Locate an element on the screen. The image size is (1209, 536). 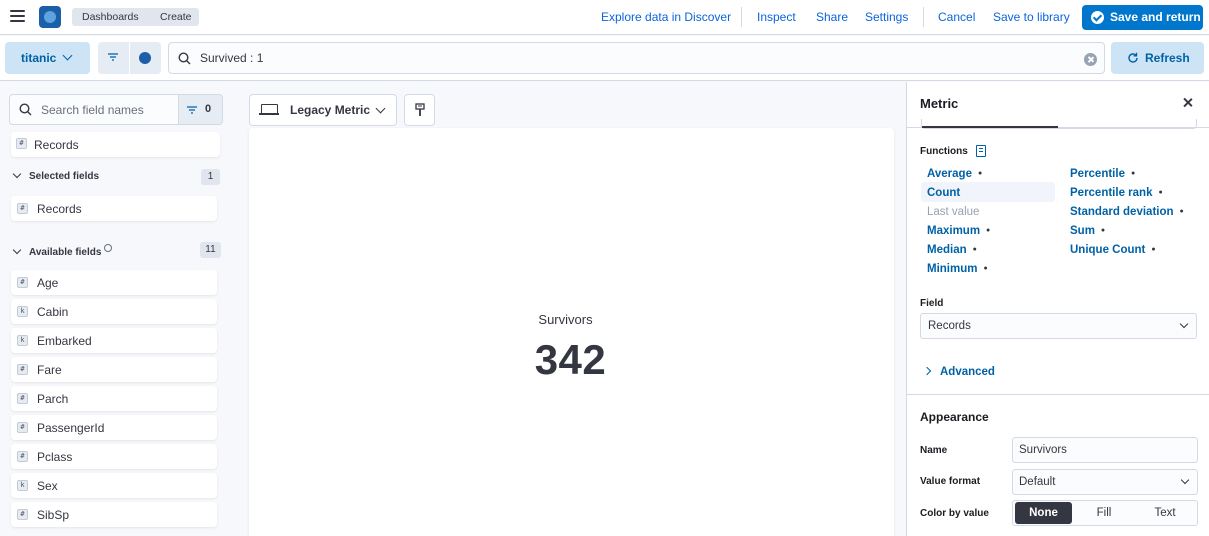
search-icon is located at coordinates (25, 109).